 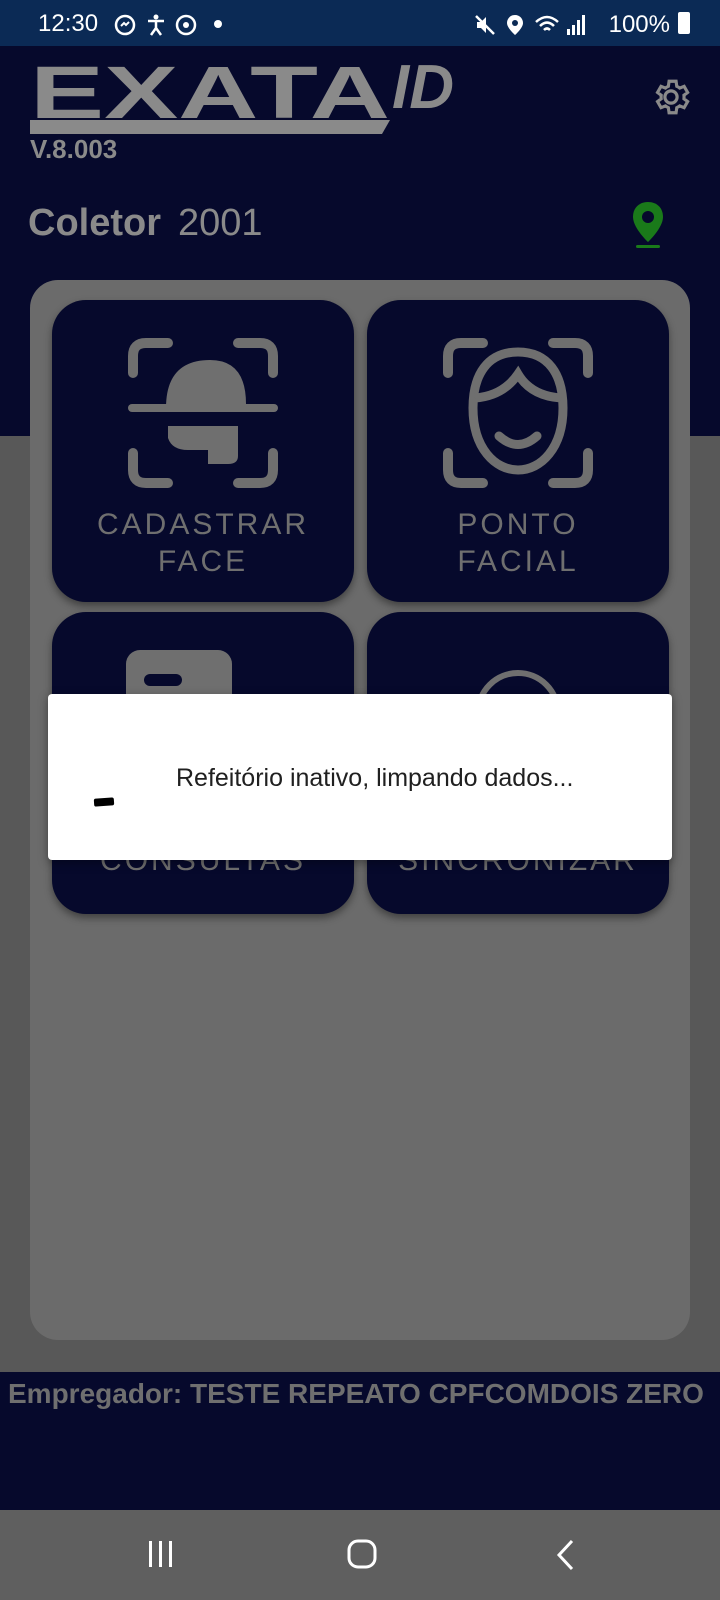 I want to click on cadastrar-face-button: CADASTRAR FACE, so click(x=203, y=451).